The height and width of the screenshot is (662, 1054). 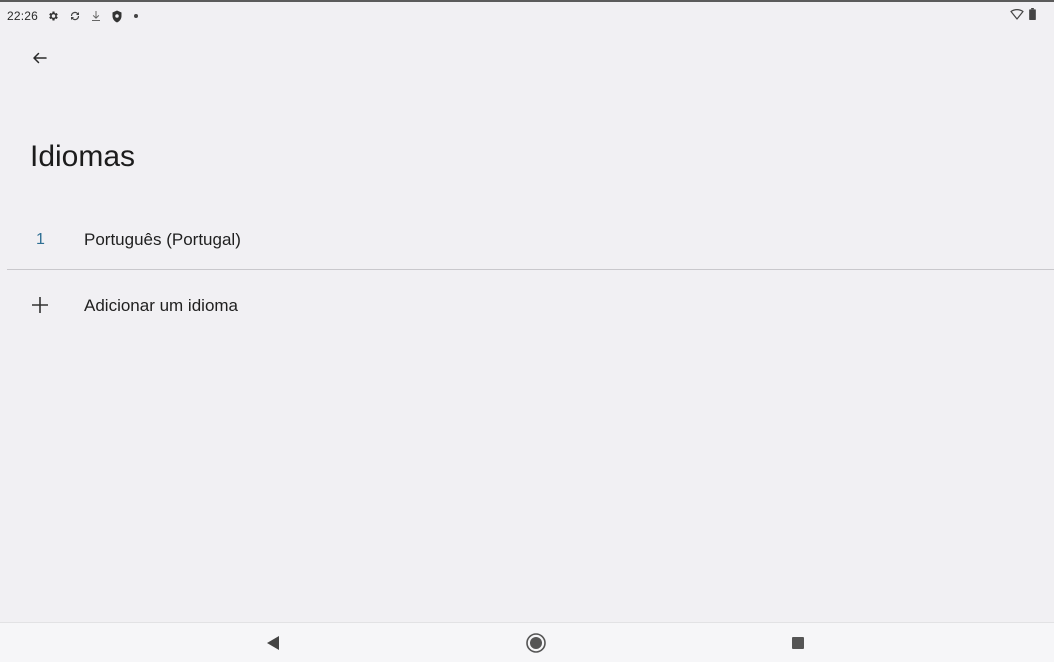 I want to click on page-title: Idiomas, so click(x=83, y=156).